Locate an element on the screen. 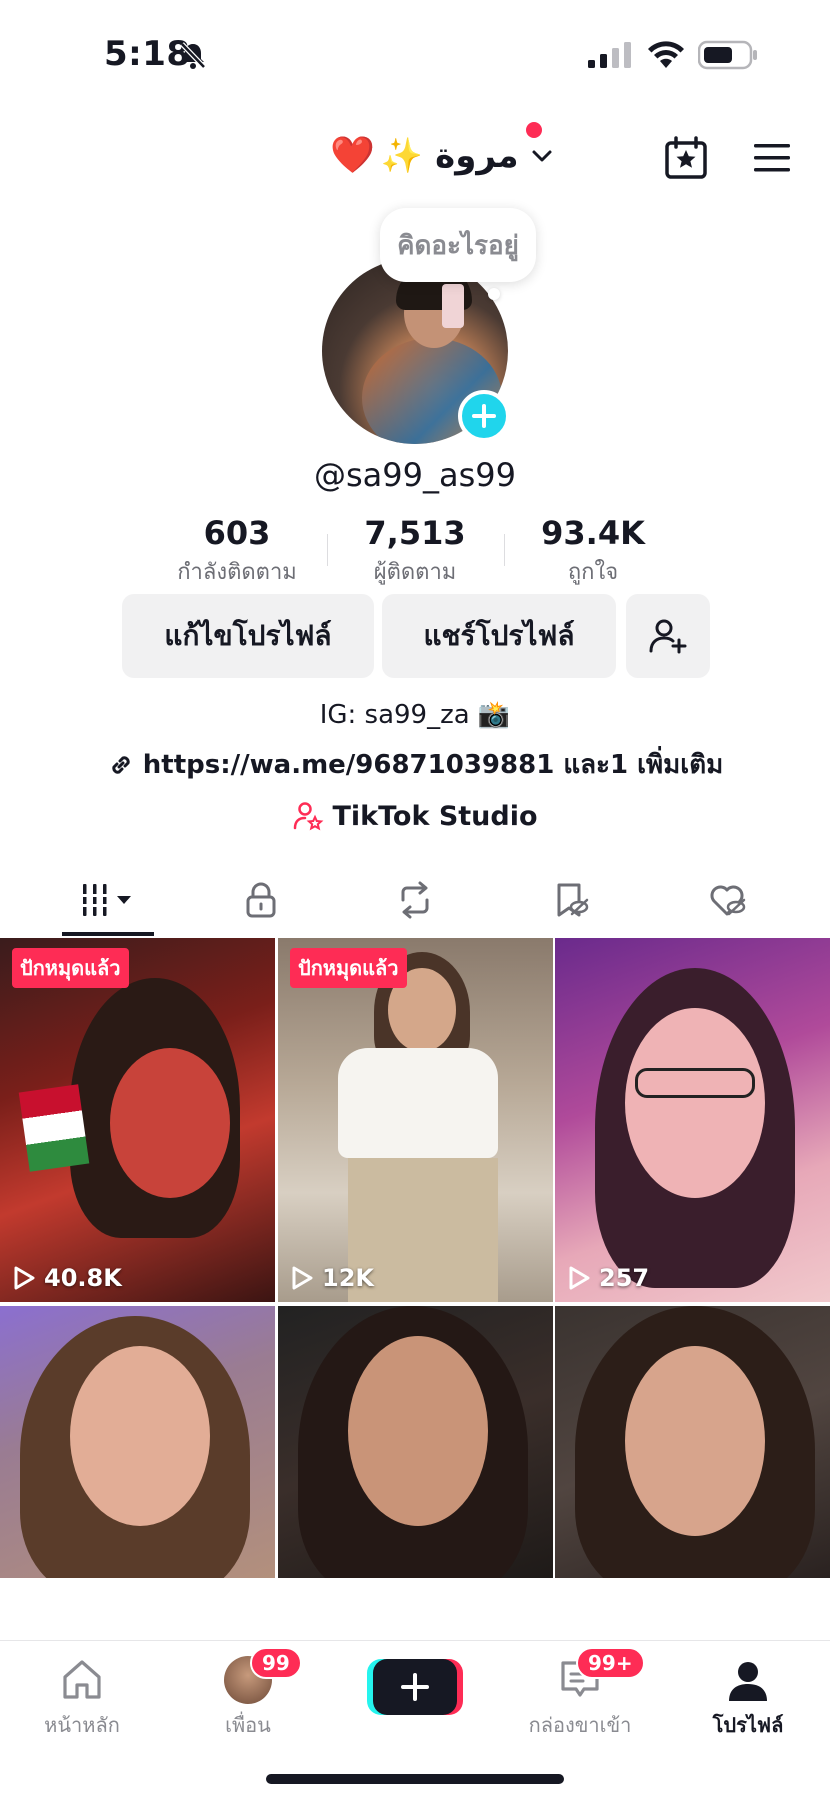 The image size is (830, 1800). video-thumbnail: ปักหมุดแล้ว 12K is located at coordinates (415, 1120).